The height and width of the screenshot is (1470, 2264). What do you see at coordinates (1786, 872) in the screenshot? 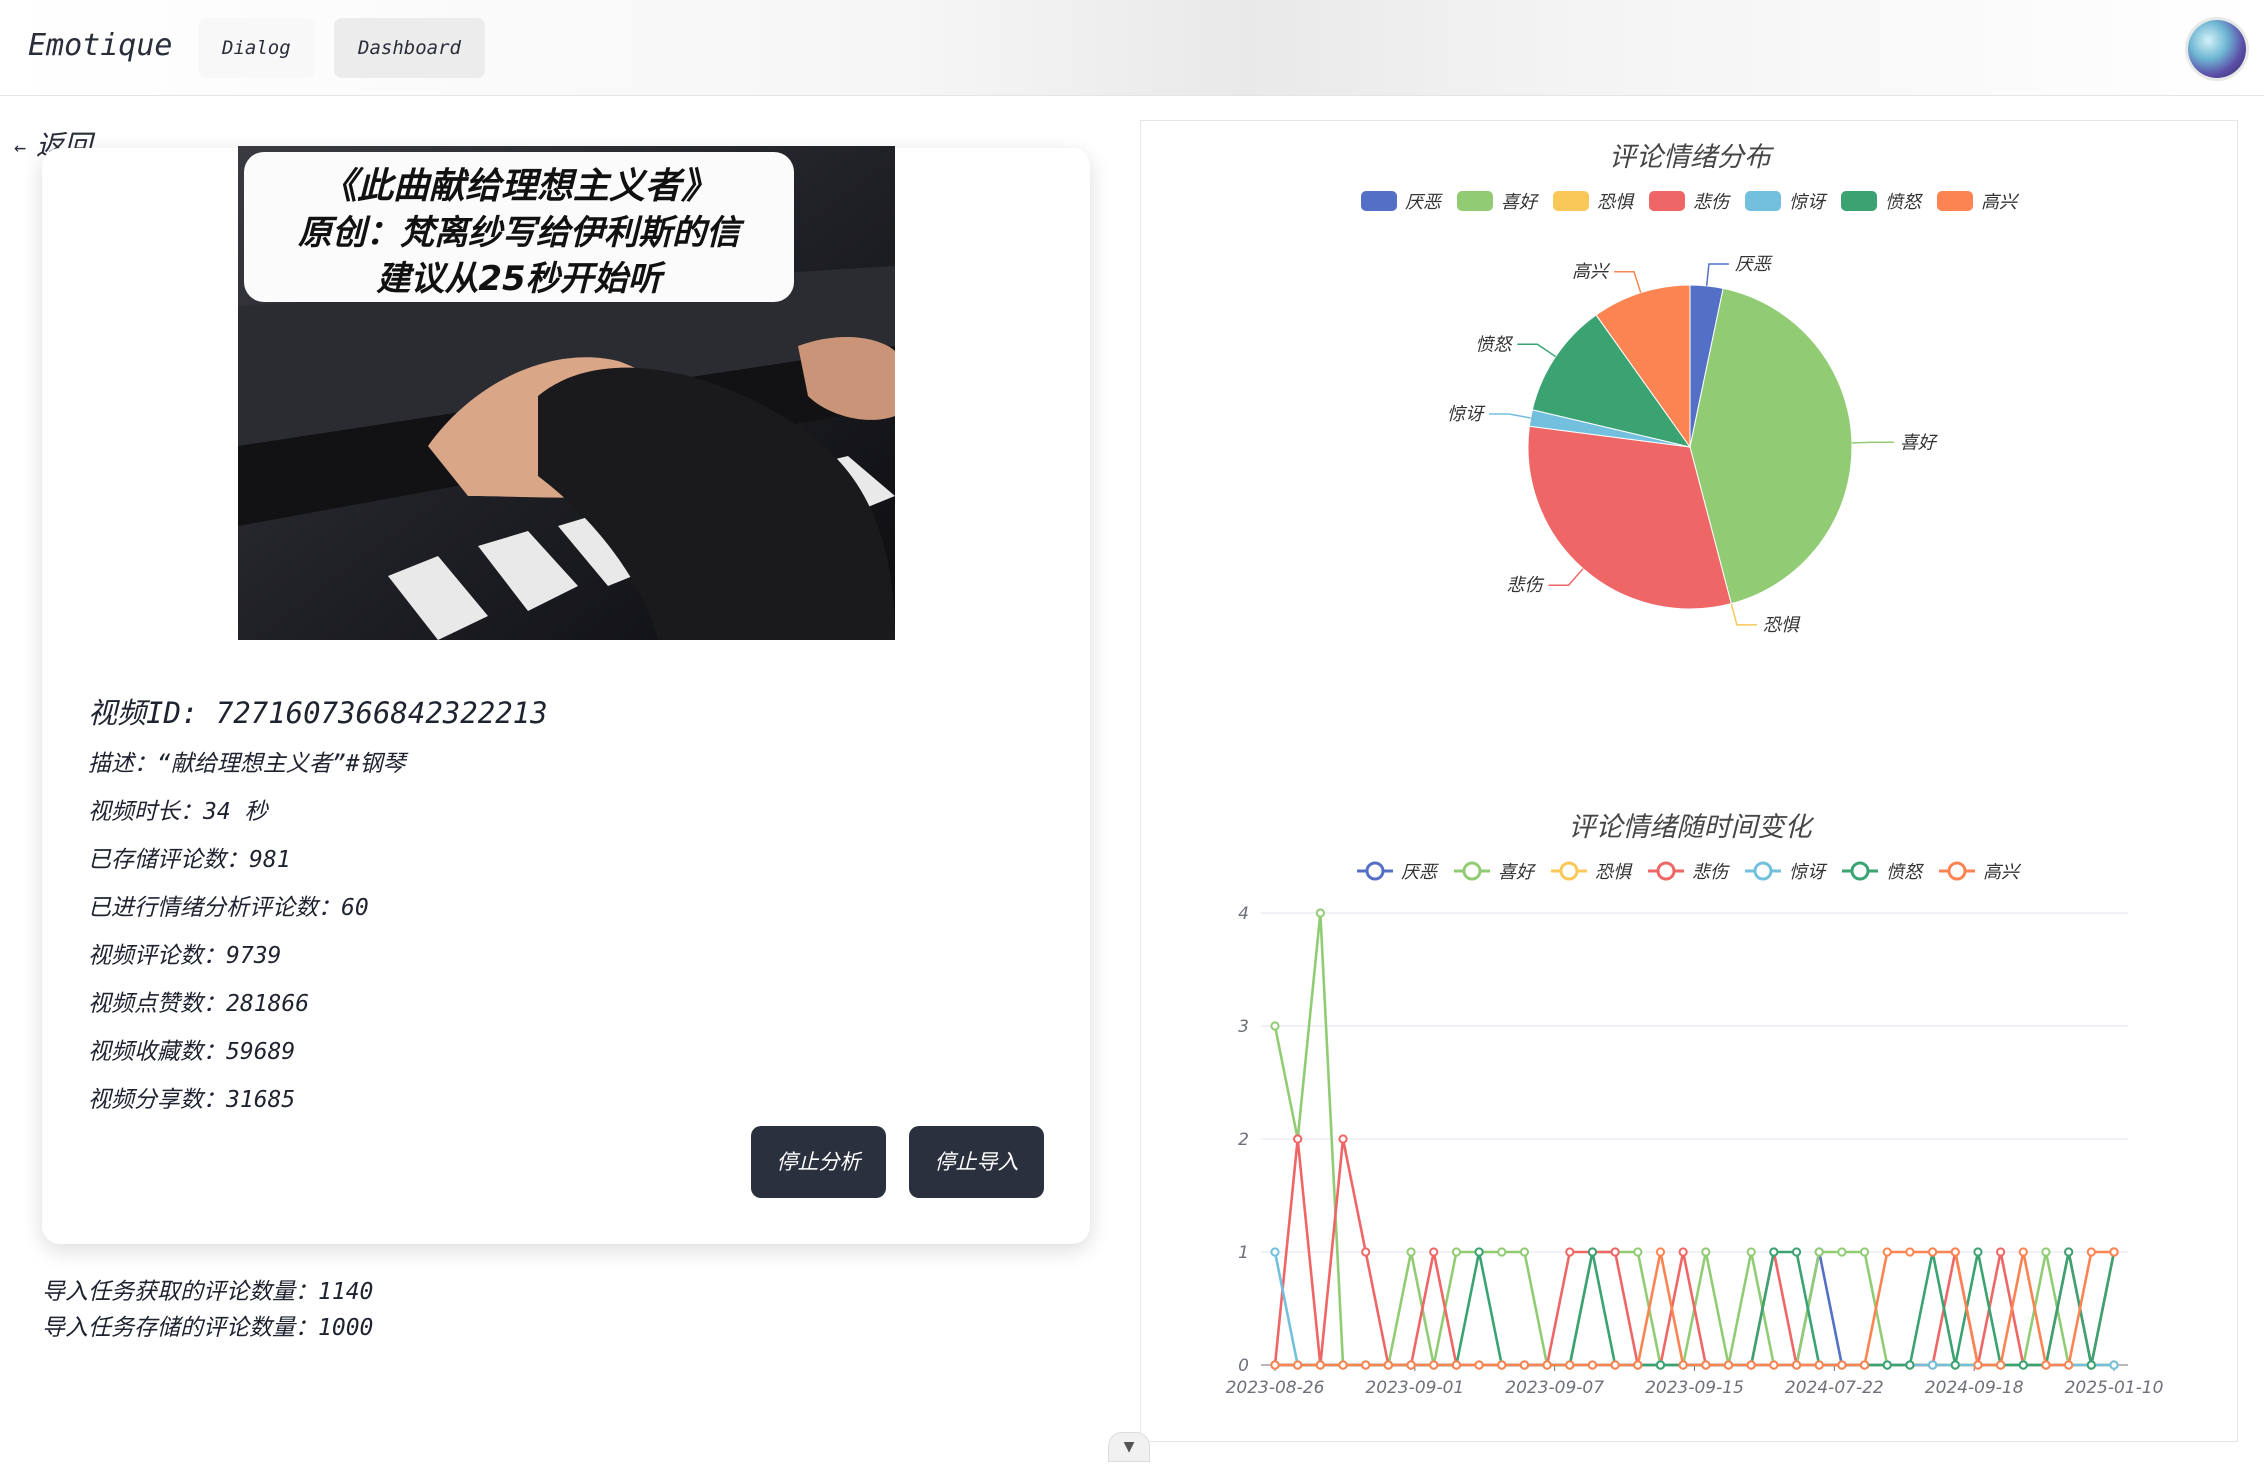
I see `line-legend-item: 惊讶` at bounding box center [1786, 872].